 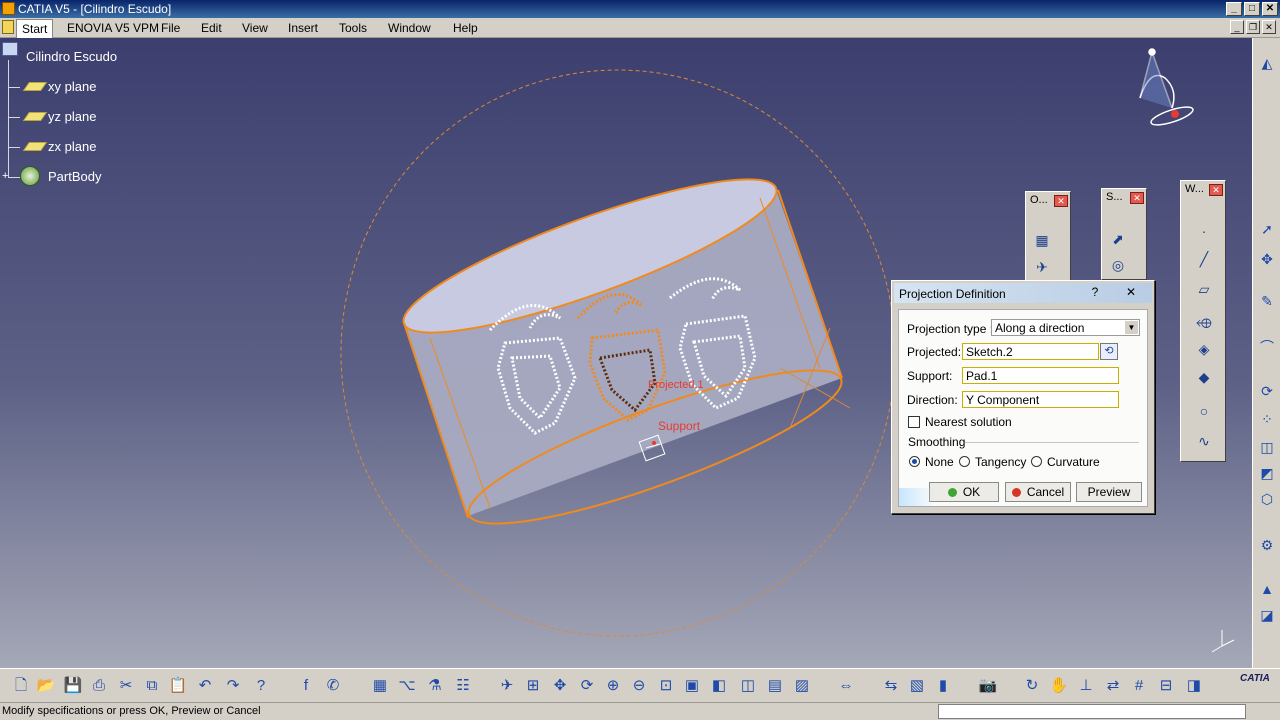 I want to click on minimize-button: _, so click(x=1234, y=9).